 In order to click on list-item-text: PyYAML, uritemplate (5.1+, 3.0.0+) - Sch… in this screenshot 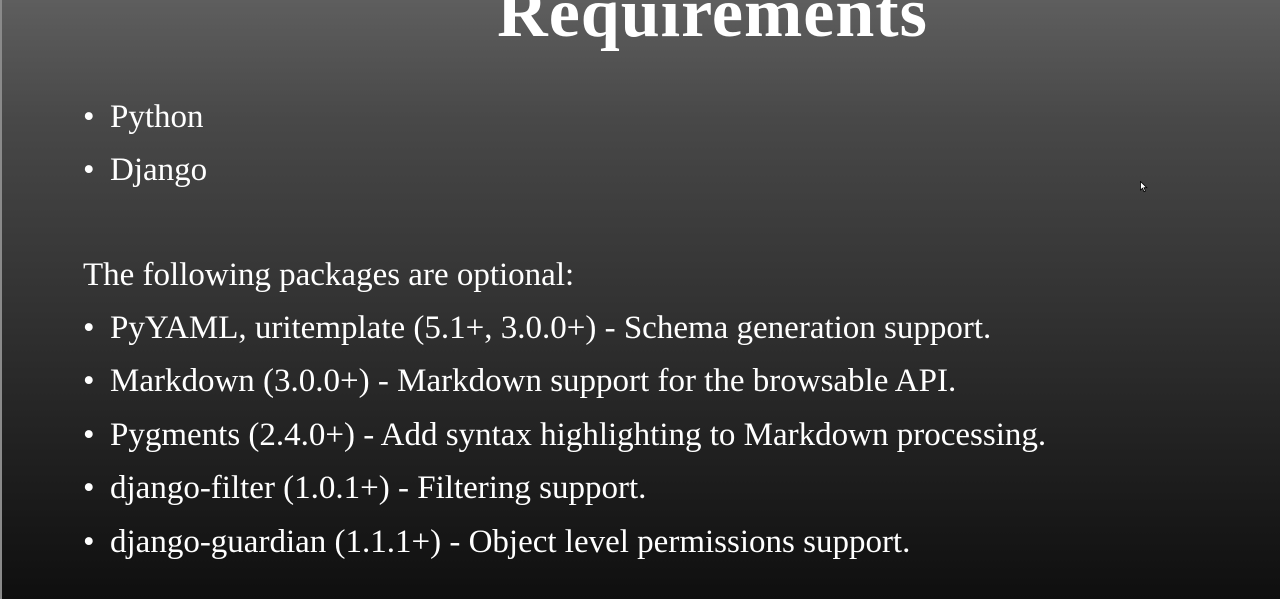, I will do `click(551, 328)`.